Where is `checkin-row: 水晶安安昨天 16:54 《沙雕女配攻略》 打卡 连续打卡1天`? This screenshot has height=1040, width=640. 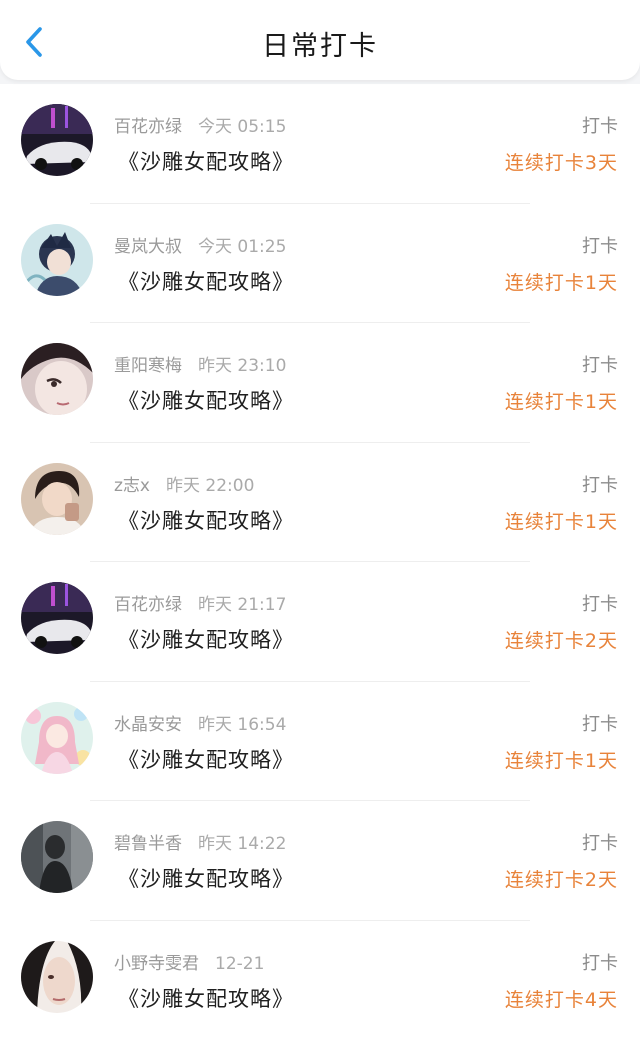
checkin-row: 水晶安安昨天 16:54 《沙雕女配攻略》 打卡 连续打卡1天 is located at coordinates (320, 742).